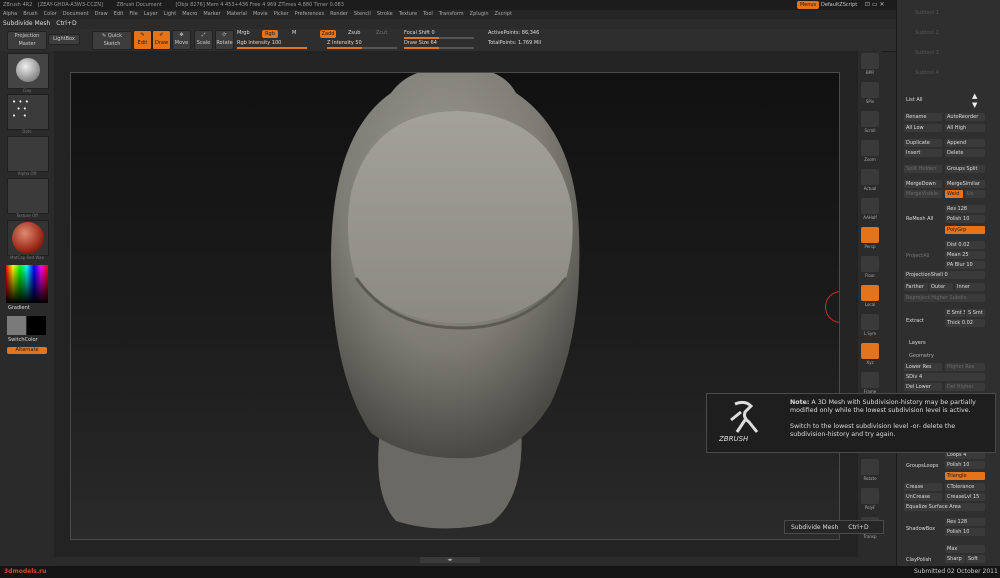  I want to click on res-slider: Res 128, so click(965, 209).